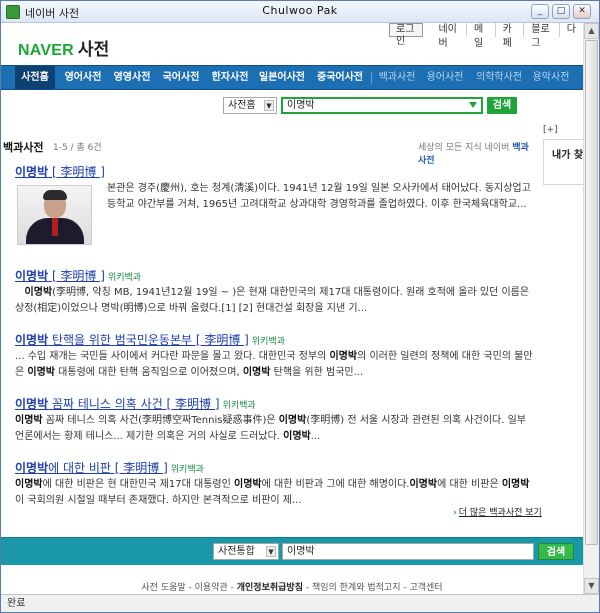  I want to click on scroll-up-icon: ▲, so click(591, 31).